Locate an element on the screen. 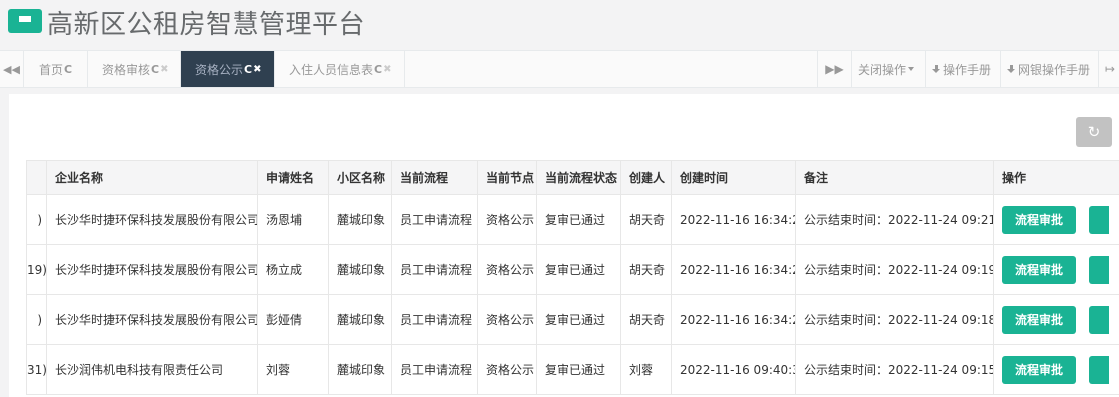 The image size is (1119, 397). tab-scroll-left-button: ◀◀ is located at coordinates (12, 69).